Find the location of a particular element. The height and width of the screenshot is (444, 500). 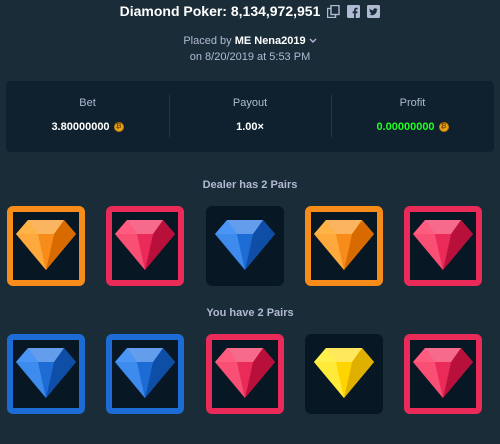

page-title: Diamond Poker: 8,134,972,951 is located at coordinates (220, 11).